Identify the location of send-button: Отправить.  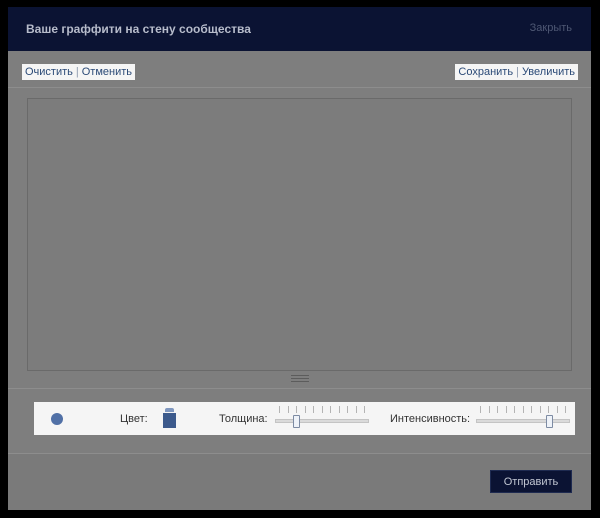
(531, 481).